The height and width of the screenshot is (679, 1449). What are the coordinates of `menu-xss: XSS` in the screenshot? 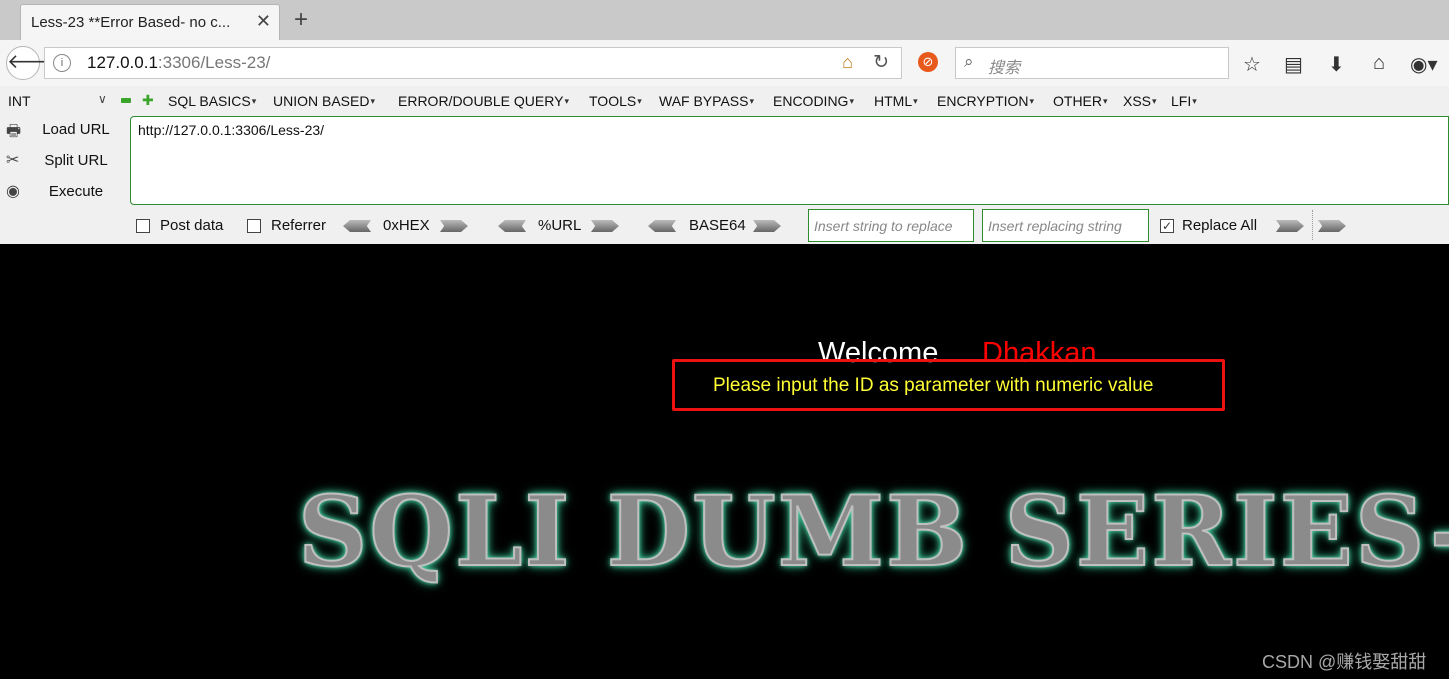 It's located at (1140, 101).